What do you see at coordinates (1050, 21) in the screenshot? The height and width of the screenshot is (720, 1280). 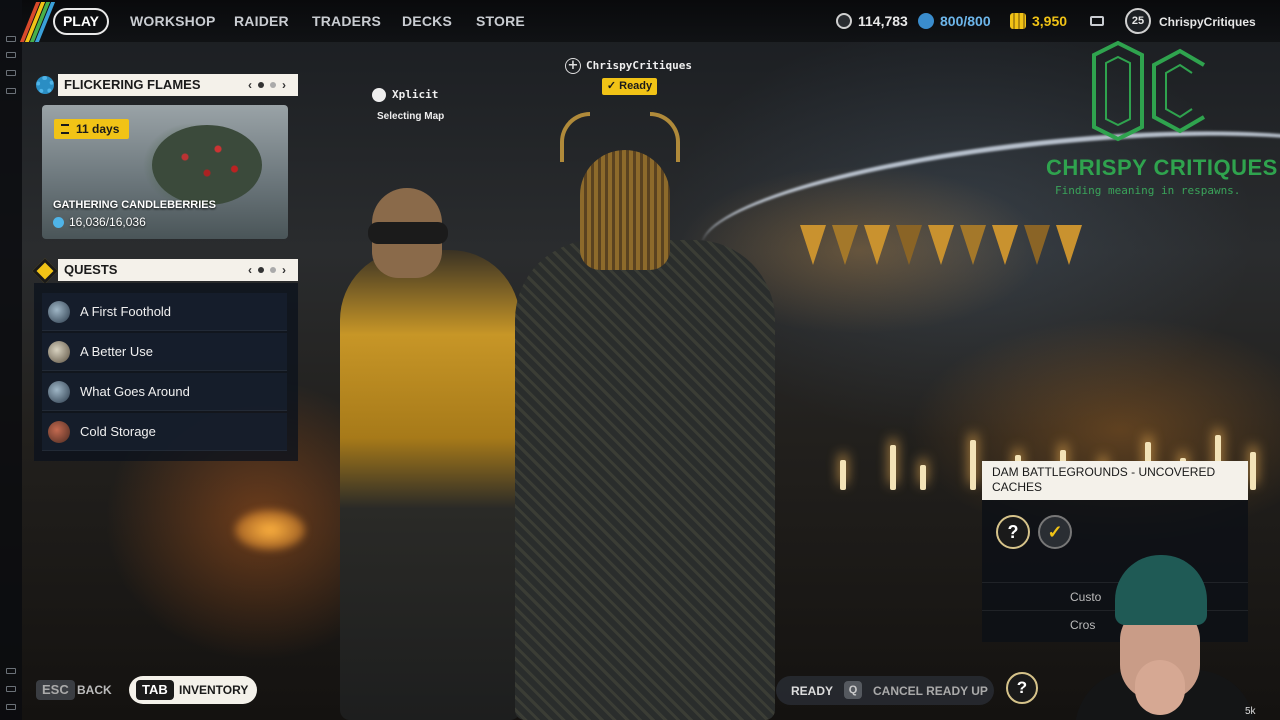 I see `tickets-value: 3,950` at bounding box center [1050, 21].